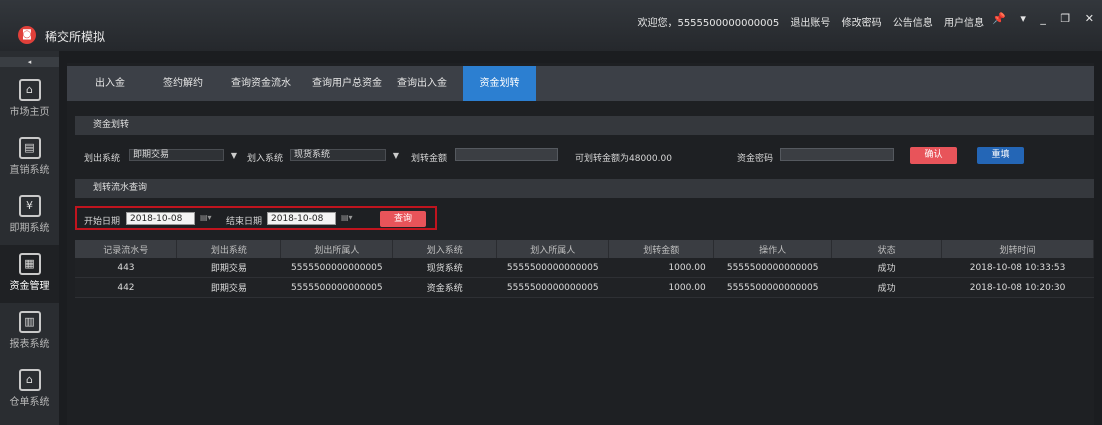 This screenshot has width=1102, height=425. I want to click on table-cell: 443, so click(126, 268).